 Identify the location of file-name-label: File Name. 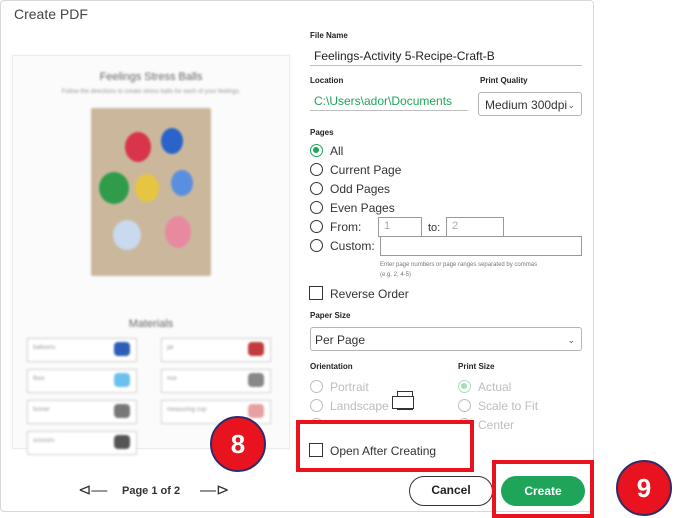
(329, 35).